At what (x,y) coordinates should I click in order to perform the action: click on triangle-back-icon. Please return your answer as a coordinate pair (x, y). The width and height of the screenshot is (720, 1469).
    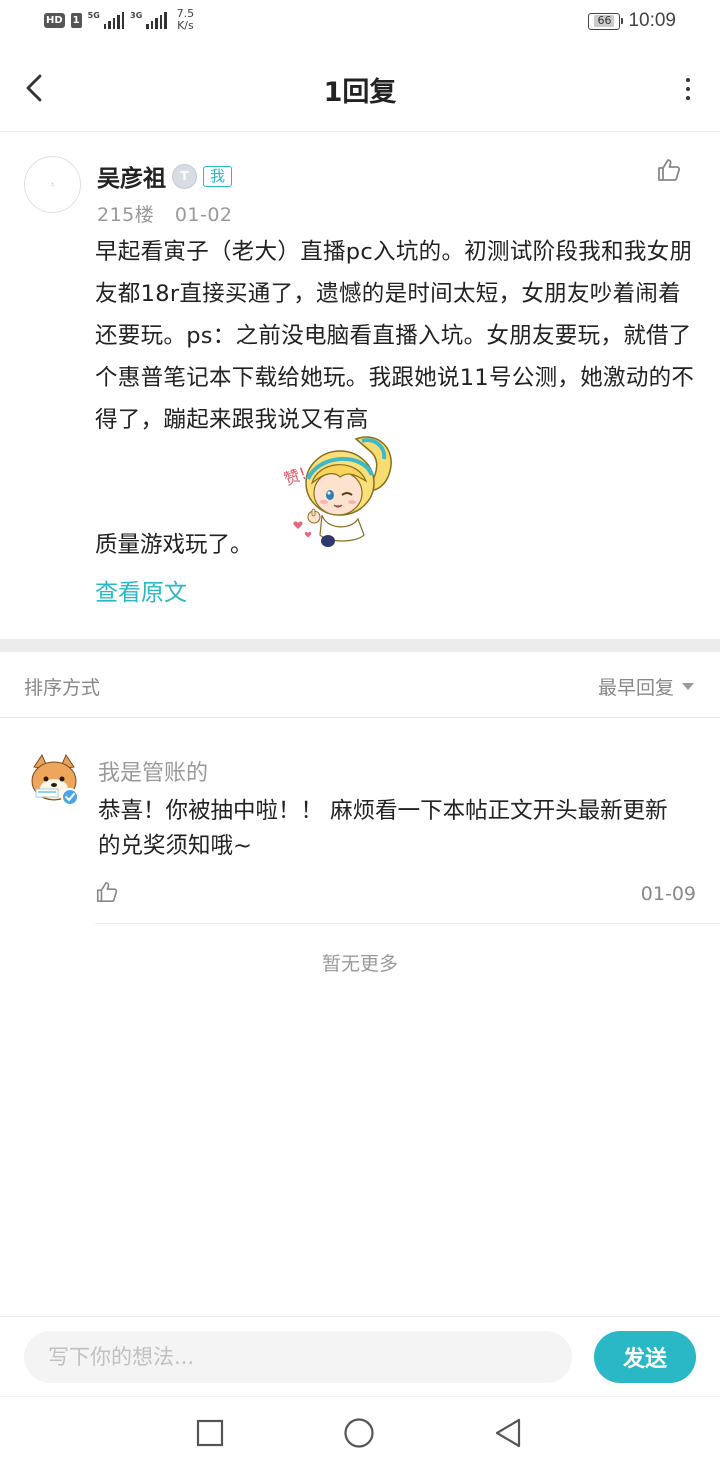
    Looking at the image, I should click on (508, 1433).